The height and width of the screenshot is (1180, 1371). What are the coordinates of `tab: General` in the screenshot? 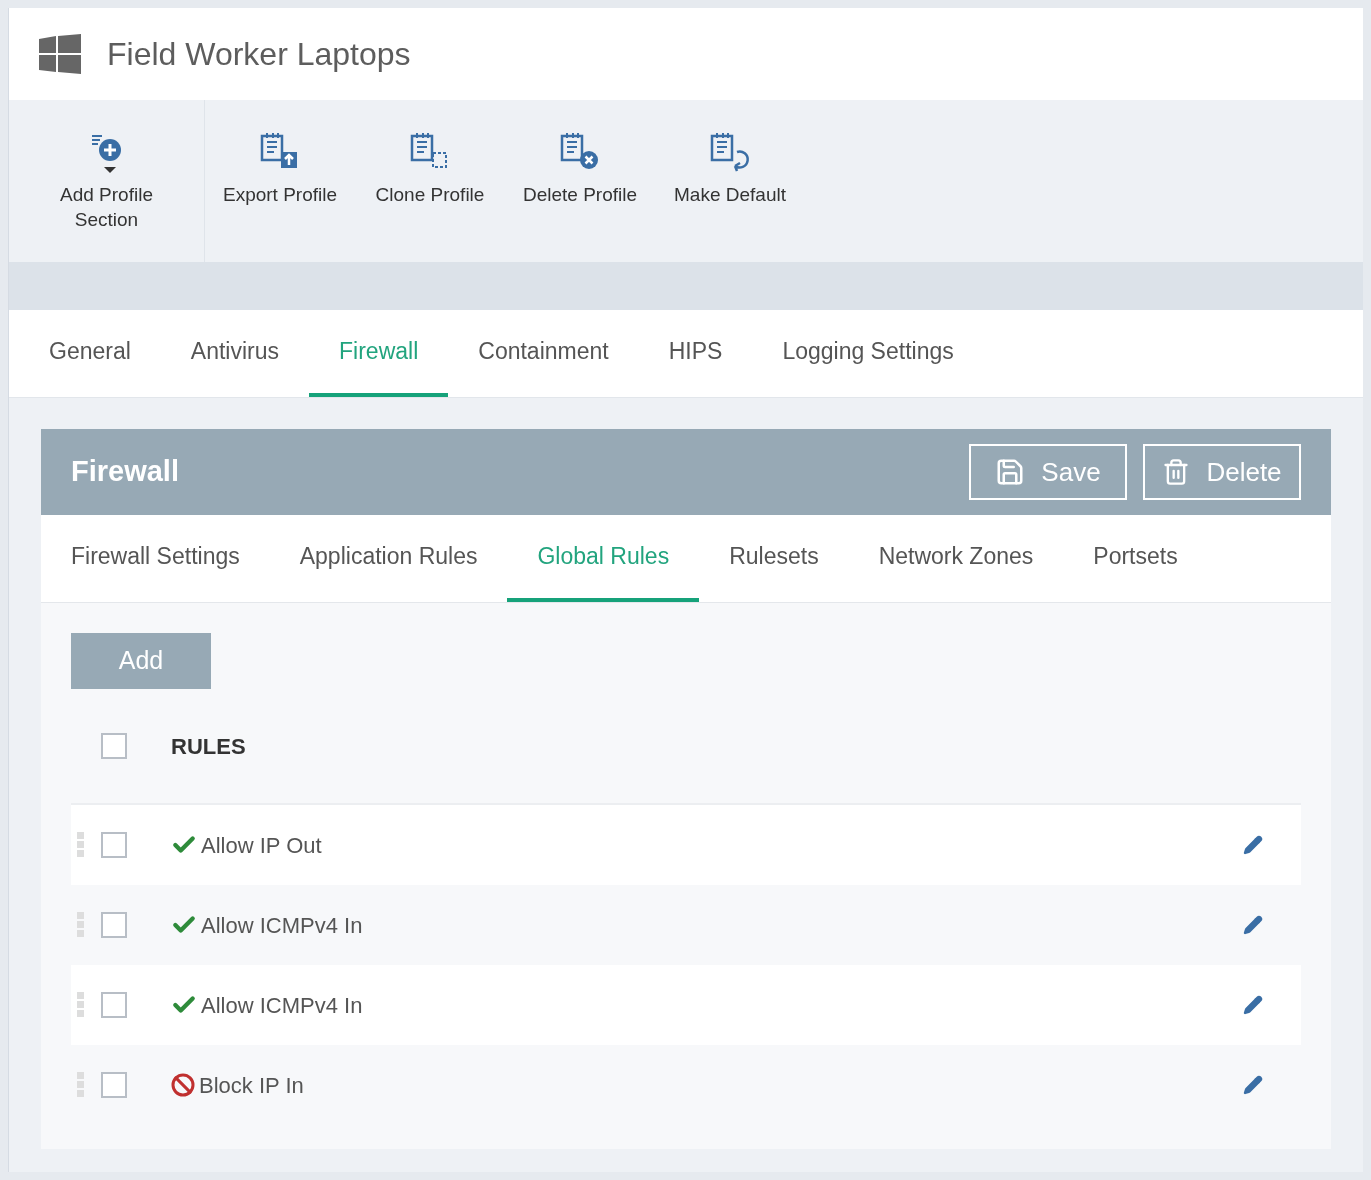 It's located at (90, 353).